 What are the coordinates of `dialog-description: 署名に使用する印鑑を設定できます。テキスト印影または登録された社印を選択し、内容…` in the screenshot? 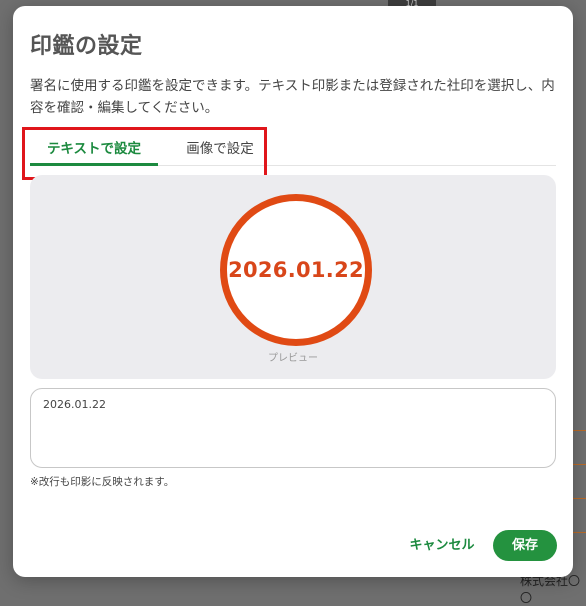 It's located at (292, 97).